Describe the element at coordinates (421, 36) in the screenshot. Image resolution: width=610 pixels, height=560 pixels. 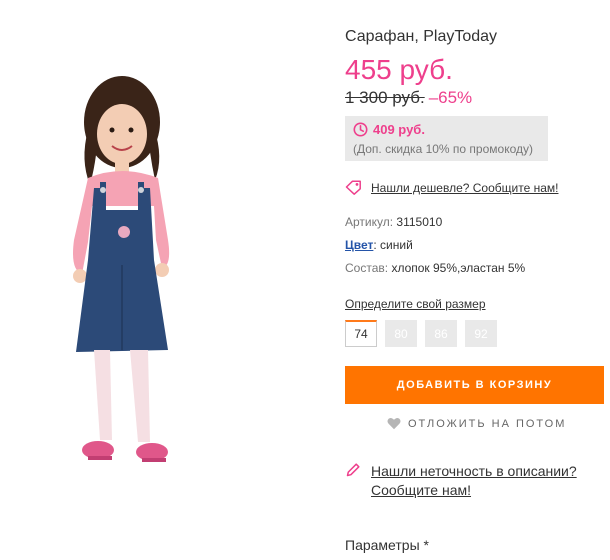
I see `product-title: Сарафан, PlayToday` at that location.